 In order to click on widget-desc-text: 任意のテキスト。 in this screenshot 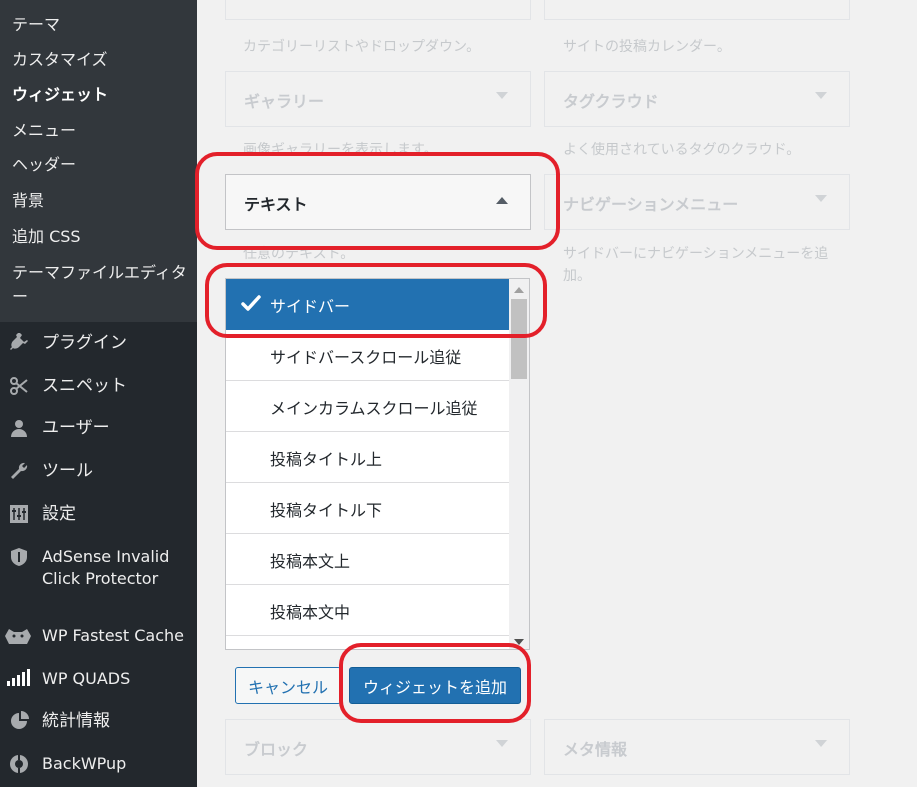, I will do `click(299, 254)`.